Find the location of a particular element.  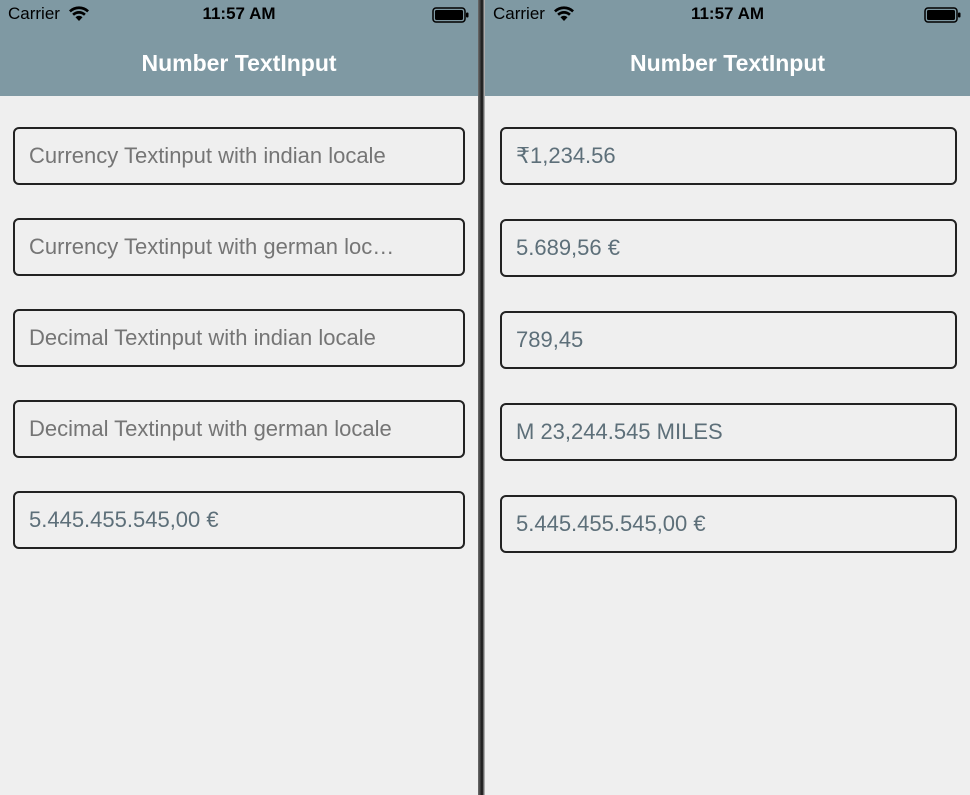

screen-divider is located at coordinates (481, 397).